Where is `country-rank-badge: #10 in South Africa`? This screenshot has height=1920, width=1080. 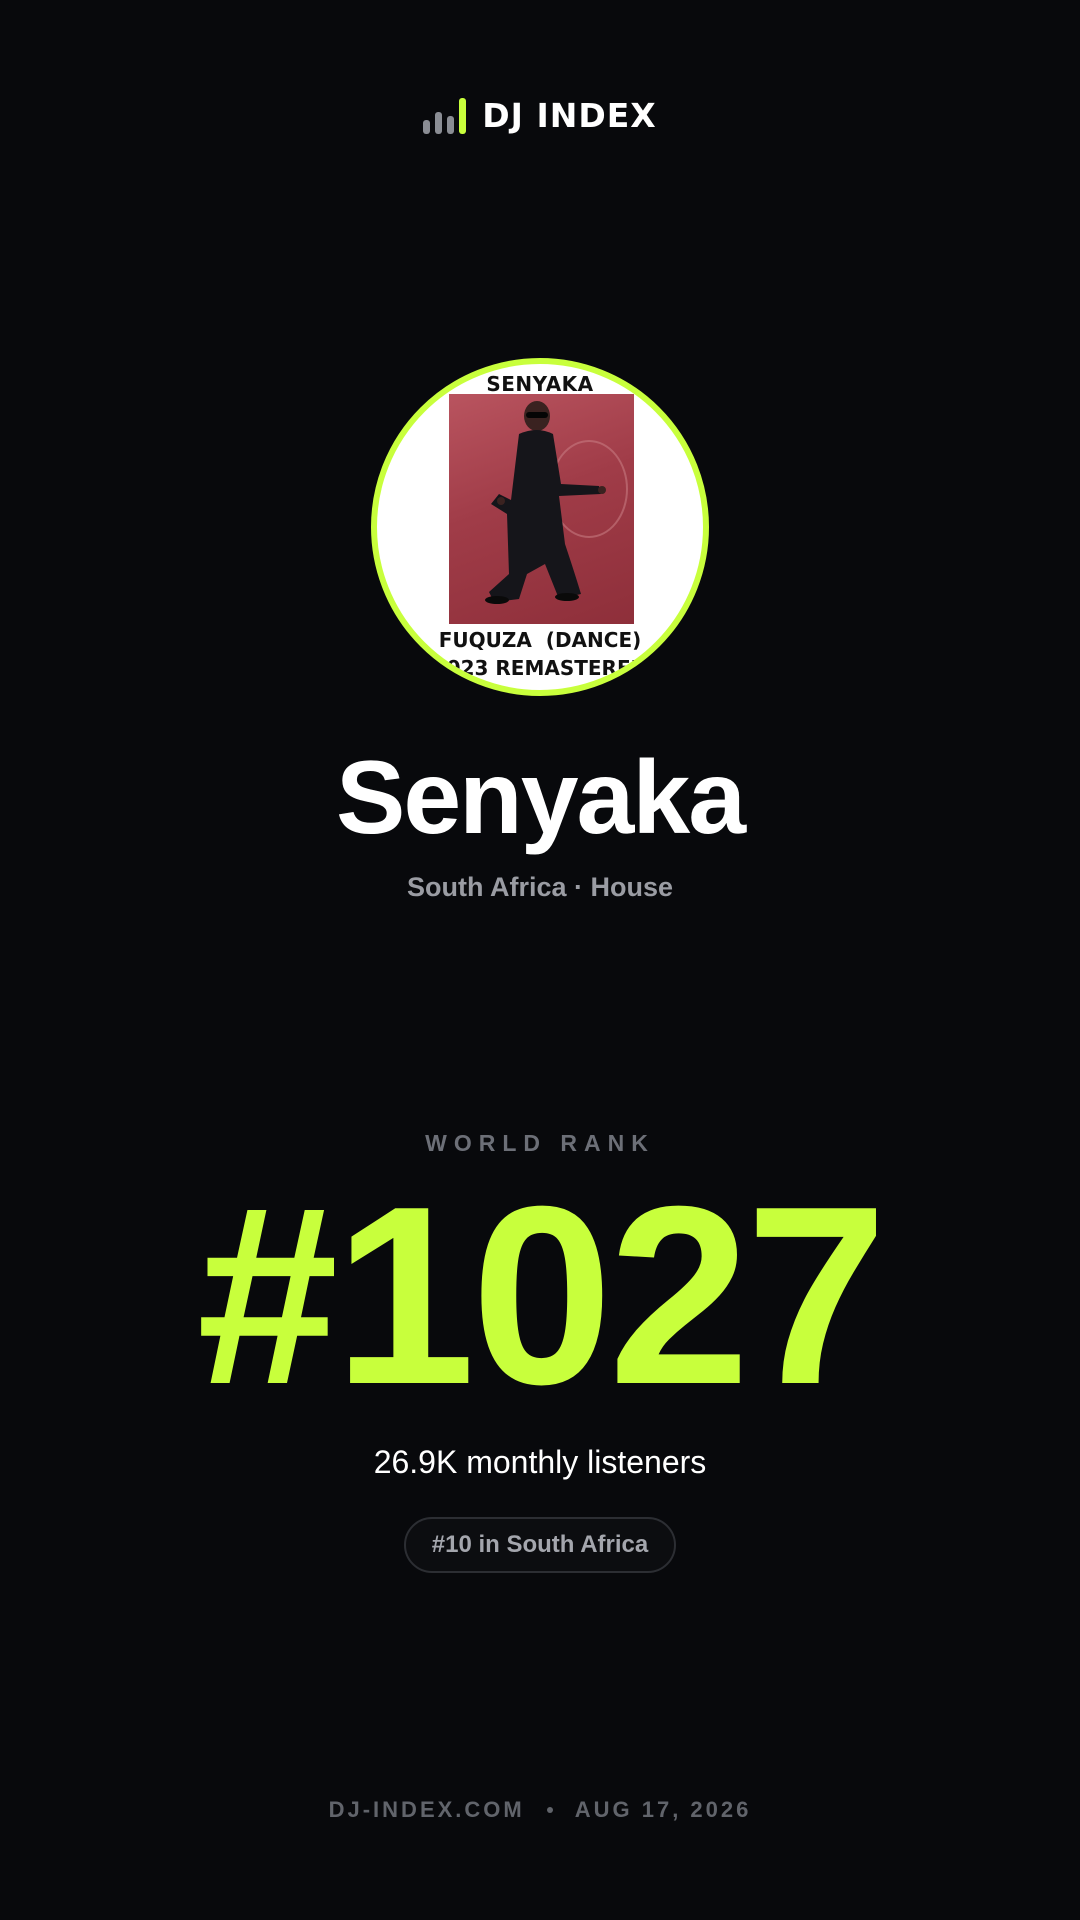
country-rank-badge: #10 in South Africa is located at coordinates (540, 1545).